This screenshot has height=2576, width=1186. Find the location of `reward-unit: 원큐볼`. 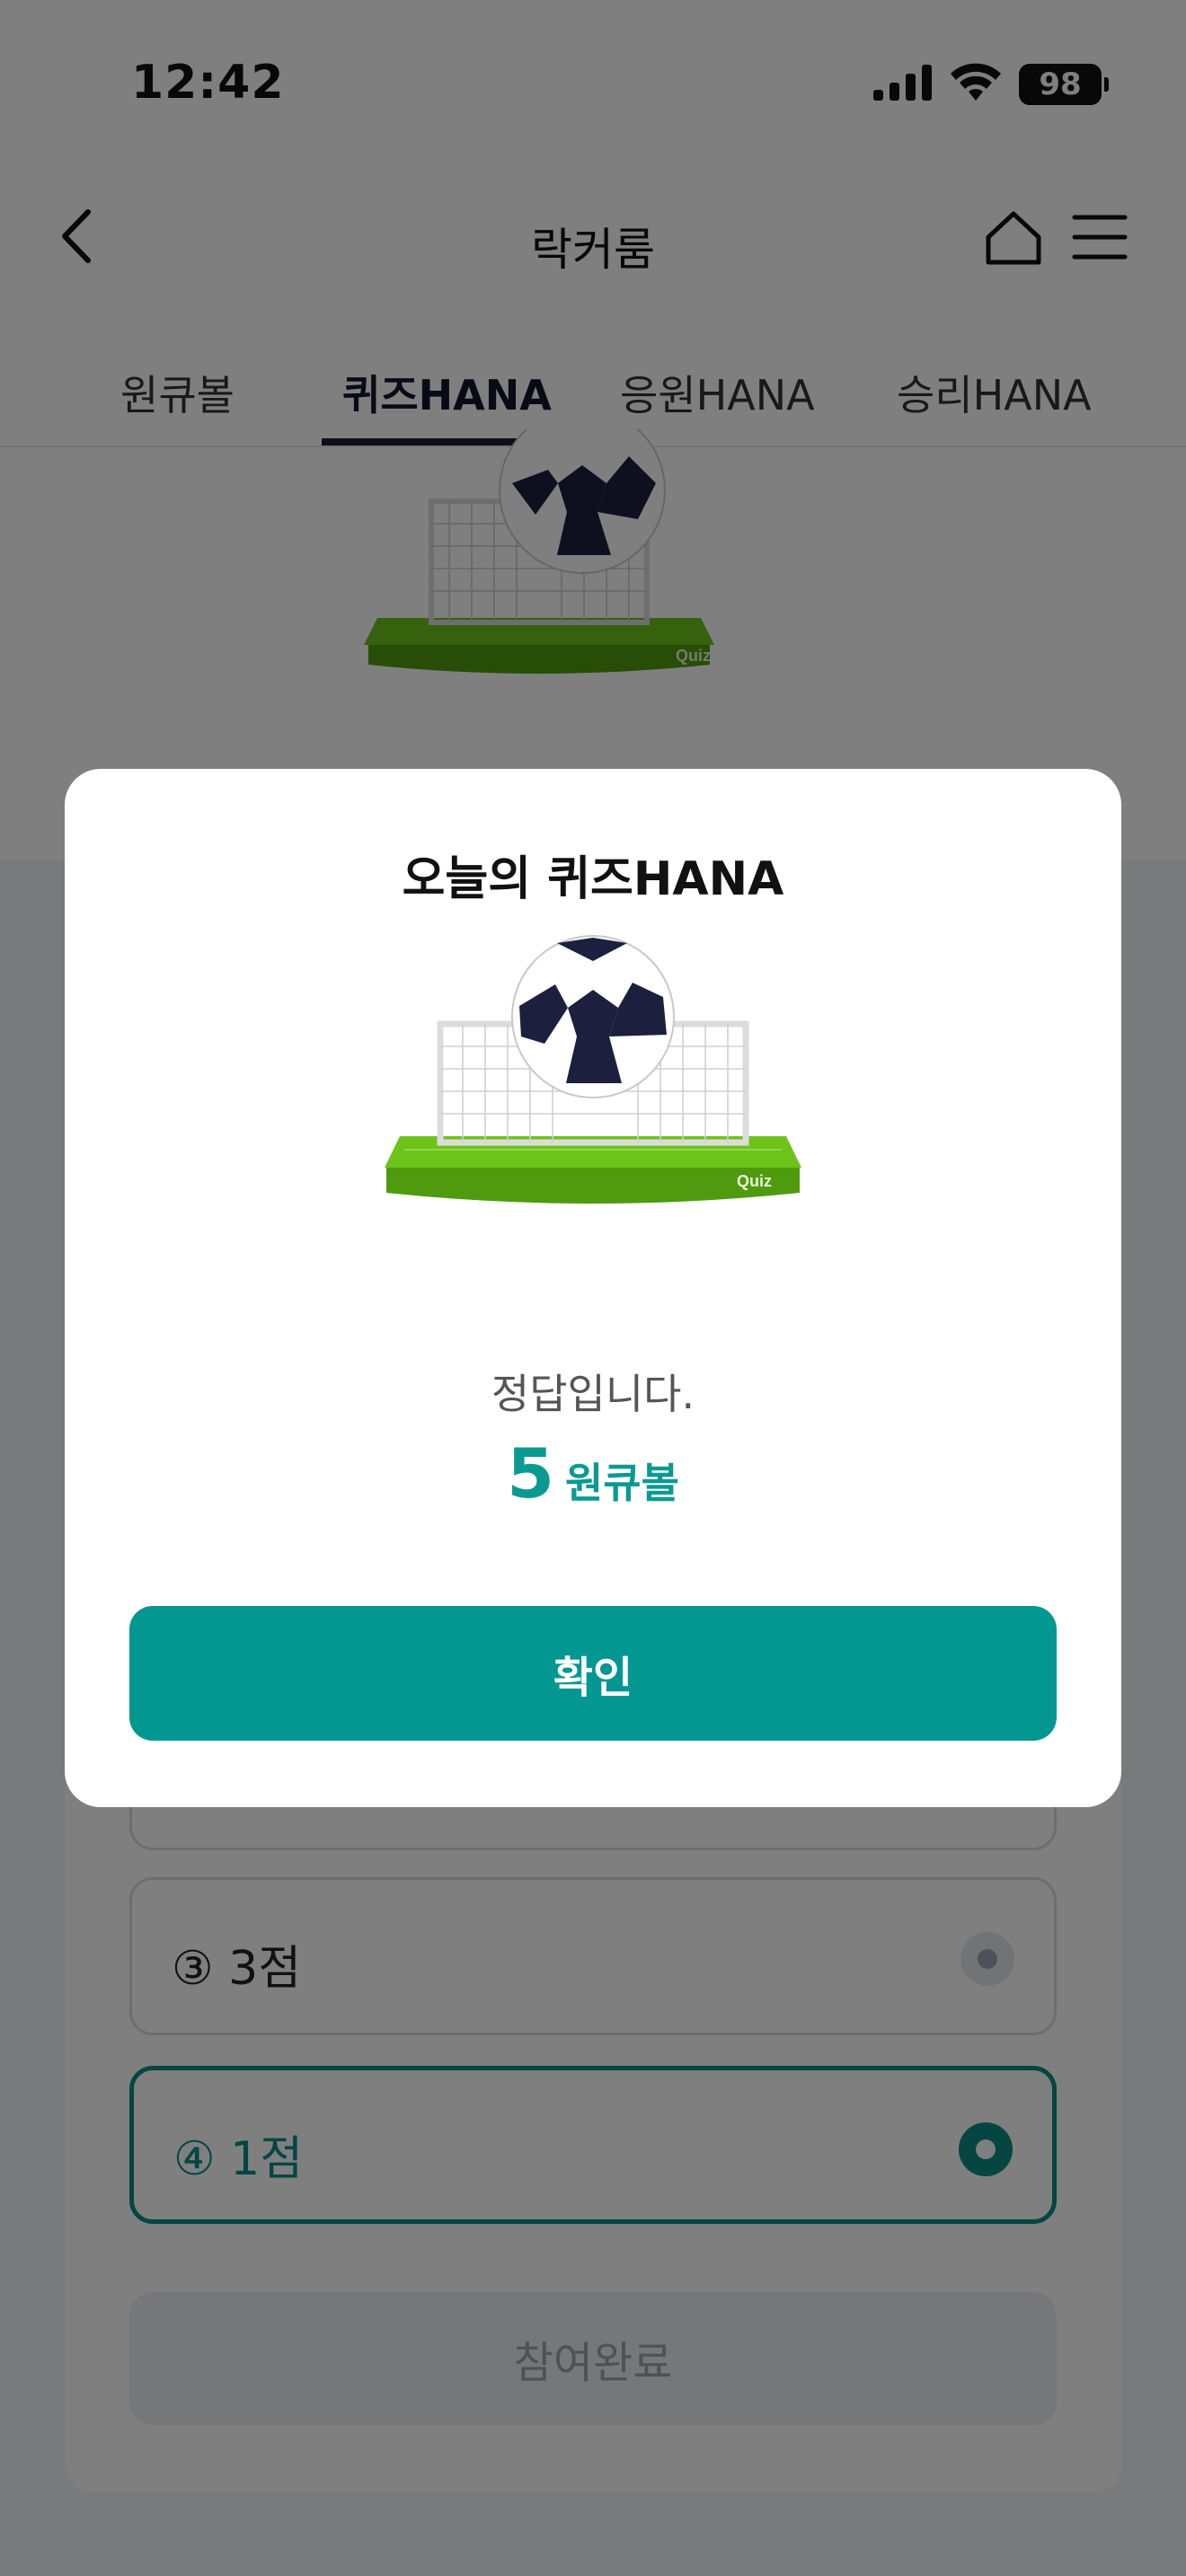

reward-unit: 원큐볼 is located at coordinates (621, 1483).